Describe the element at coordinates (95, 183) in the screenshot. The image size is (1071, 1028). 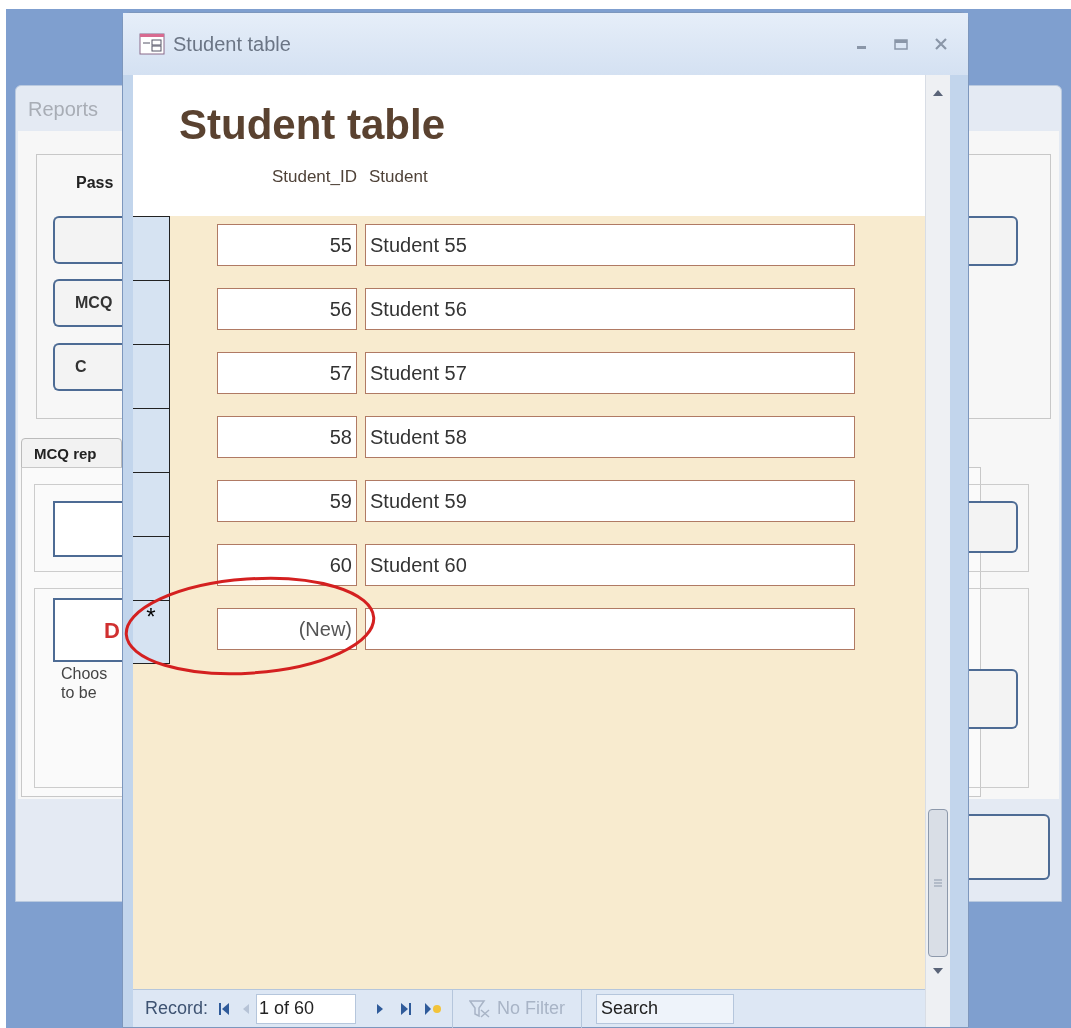
I see `group-label: Pass` at that location.